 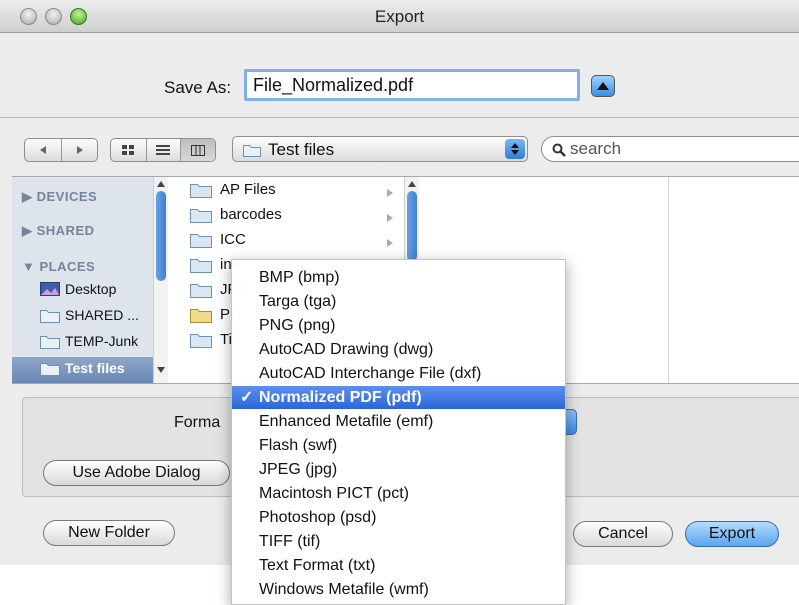 I want to click on devices-label: DEVICES, so click(x=67, y=196).